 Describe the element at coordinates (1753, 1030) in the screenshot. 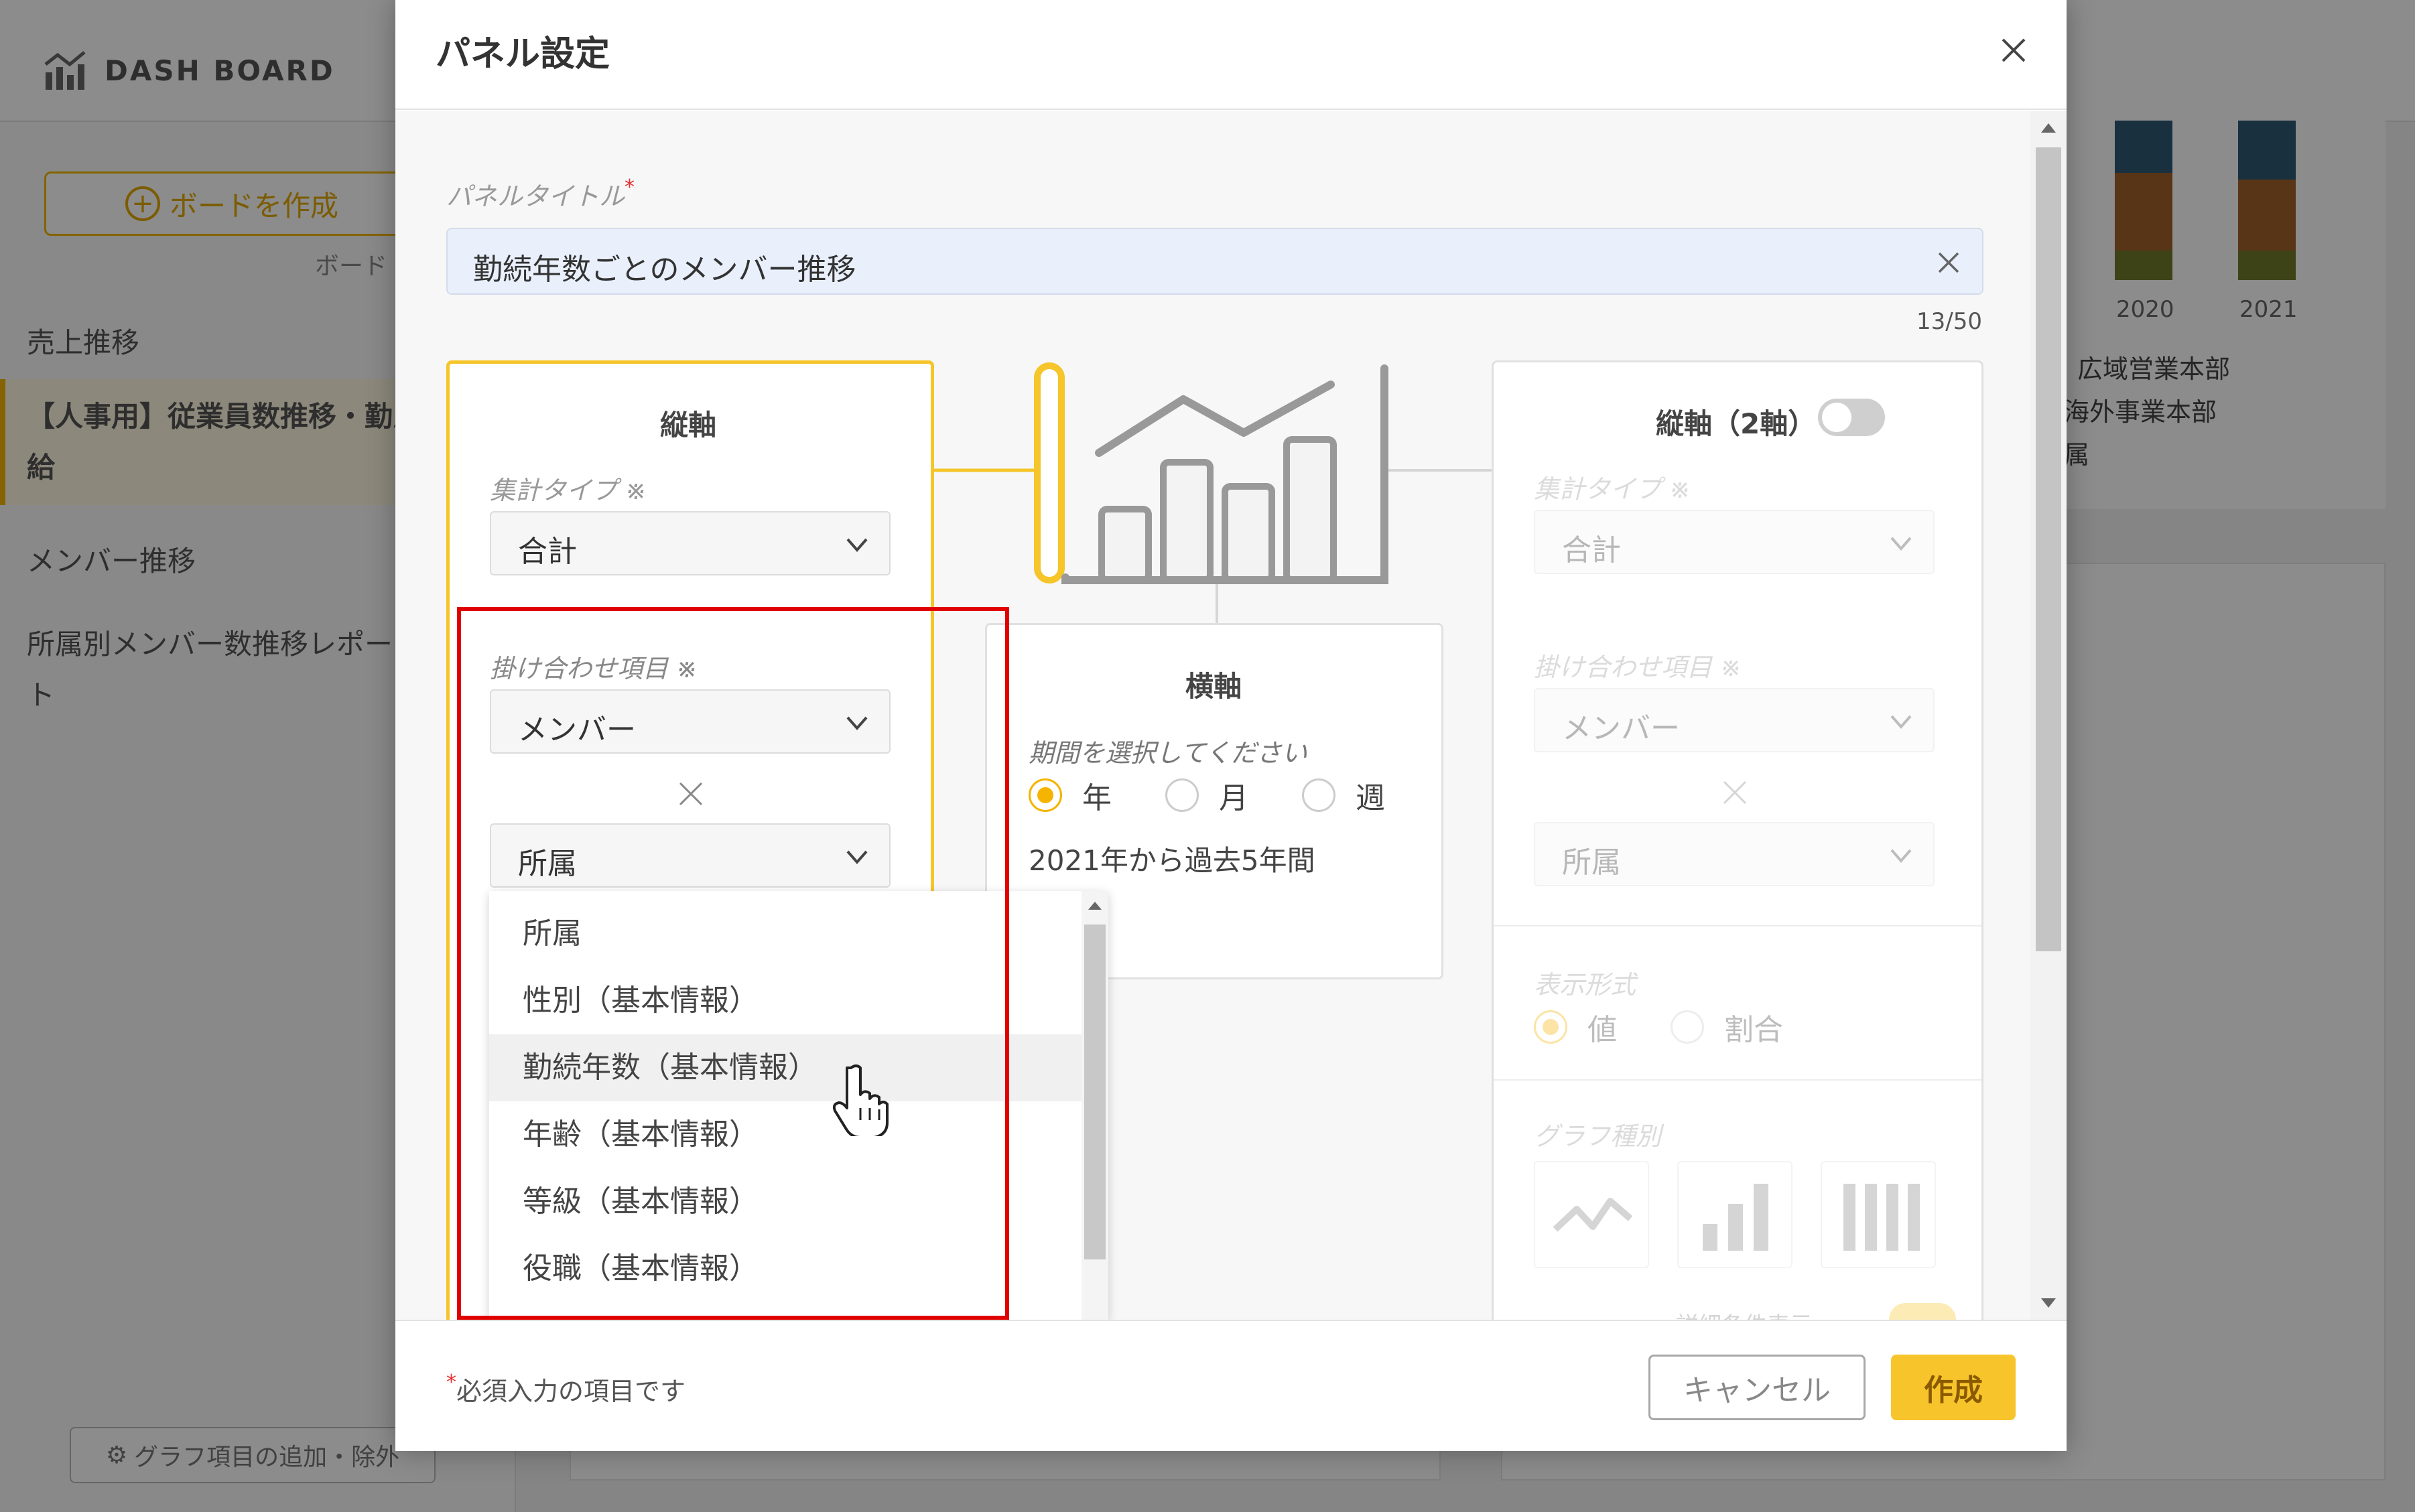

I see `display-option-label: 割合` at that location.